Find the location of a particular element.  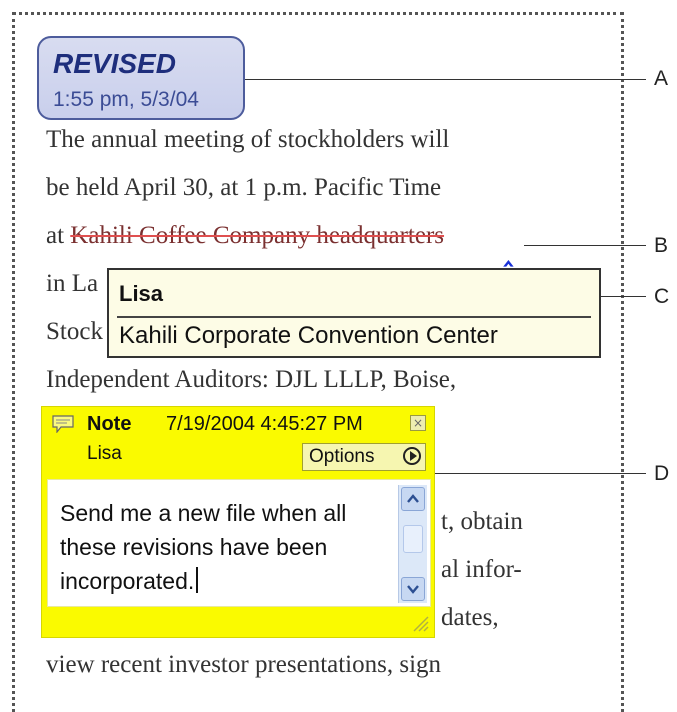

tooltip-divider is located at coordinates (354, 317).